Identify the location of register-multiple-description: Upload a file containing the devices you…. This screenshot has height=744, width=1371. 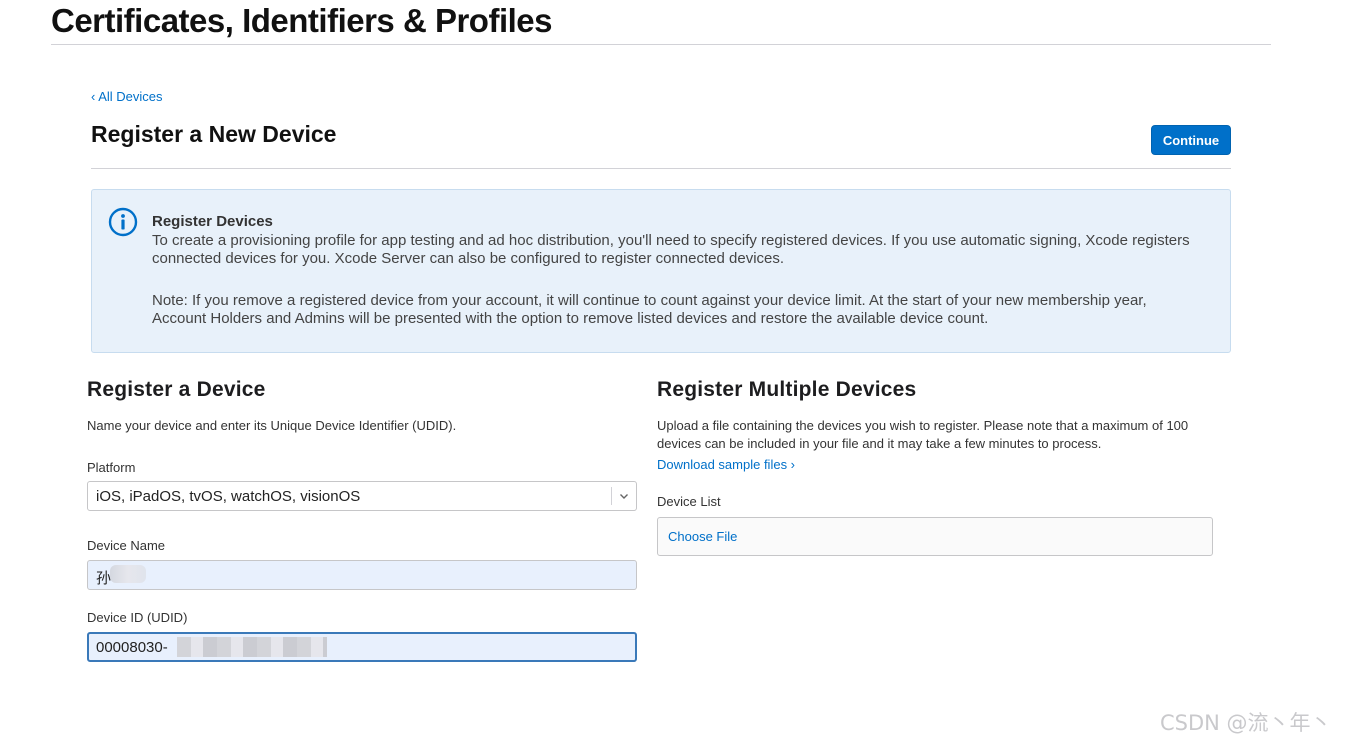
(923, 434).